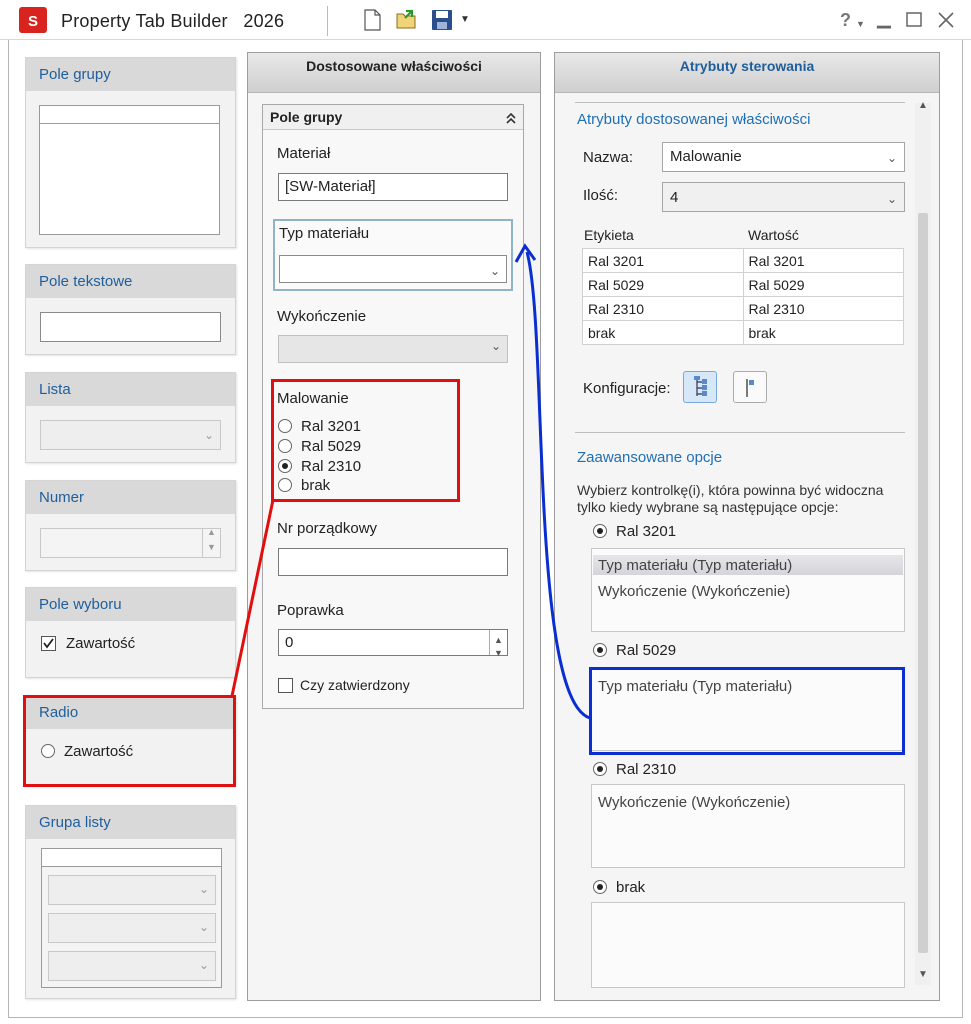 The image size is (971, 1024). I want to click on list-preview: ⌄, so click(130, 435).